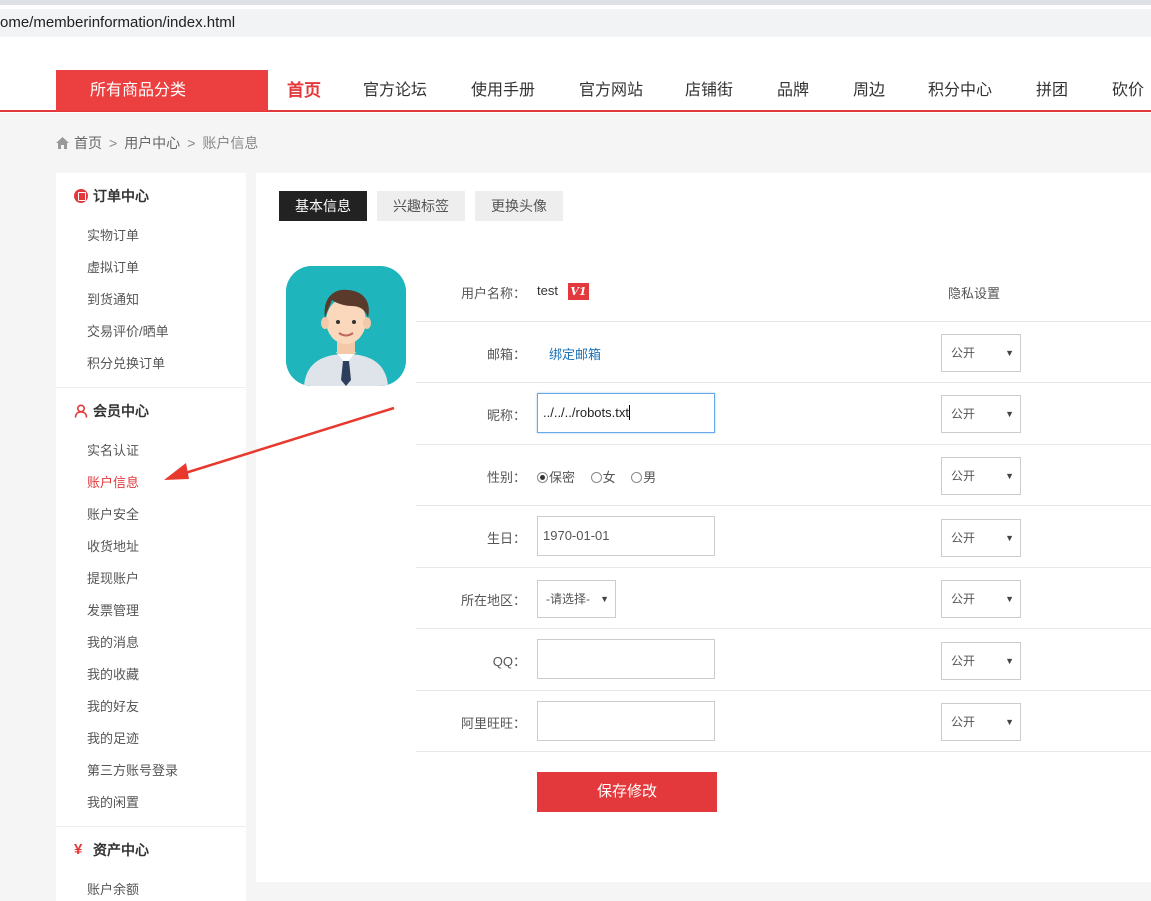 This screenshot has width=1151, height=901. I want to click on browser-address-bar: ome/memberinformation/index.html, so click(575, 20).